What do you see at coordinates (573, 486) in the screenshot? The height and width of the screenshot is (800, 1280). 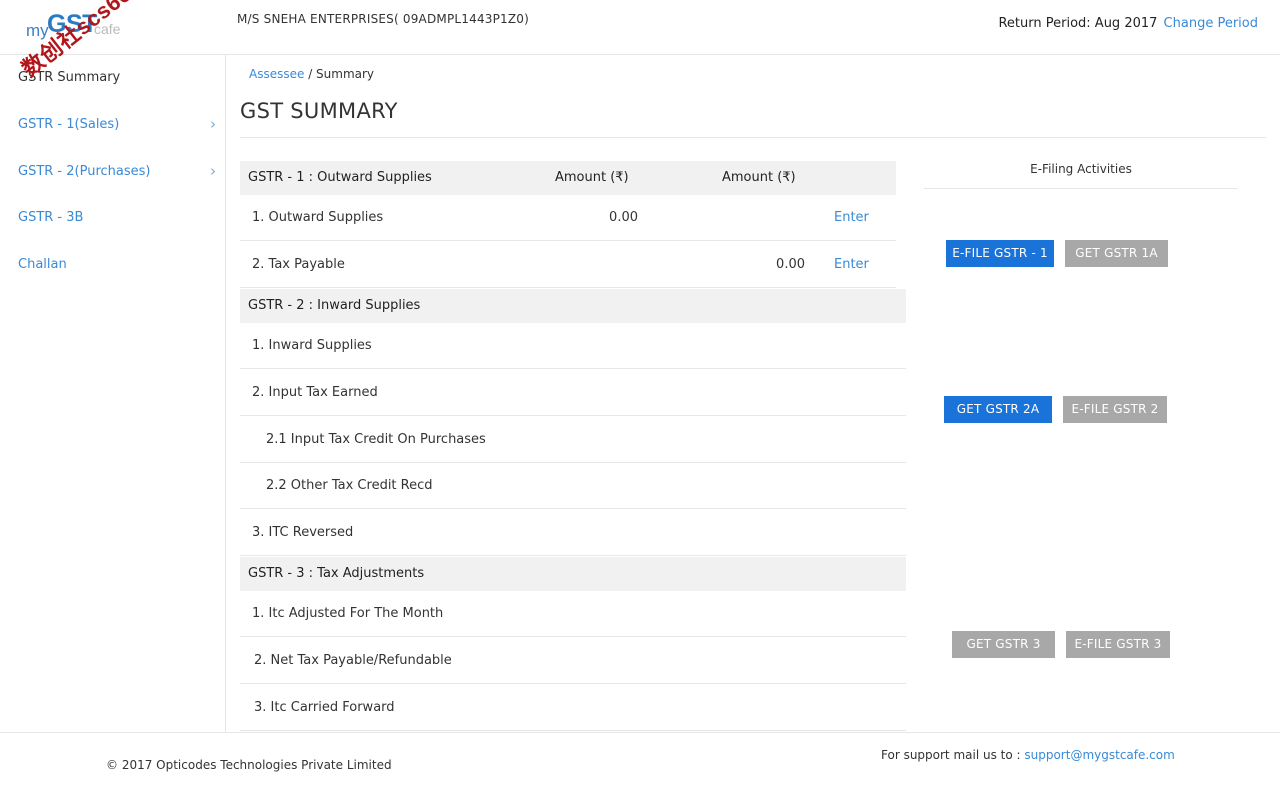 I see `table-row: 2.2 Other Tax Credit Recd` at bounding box center [573, 486].